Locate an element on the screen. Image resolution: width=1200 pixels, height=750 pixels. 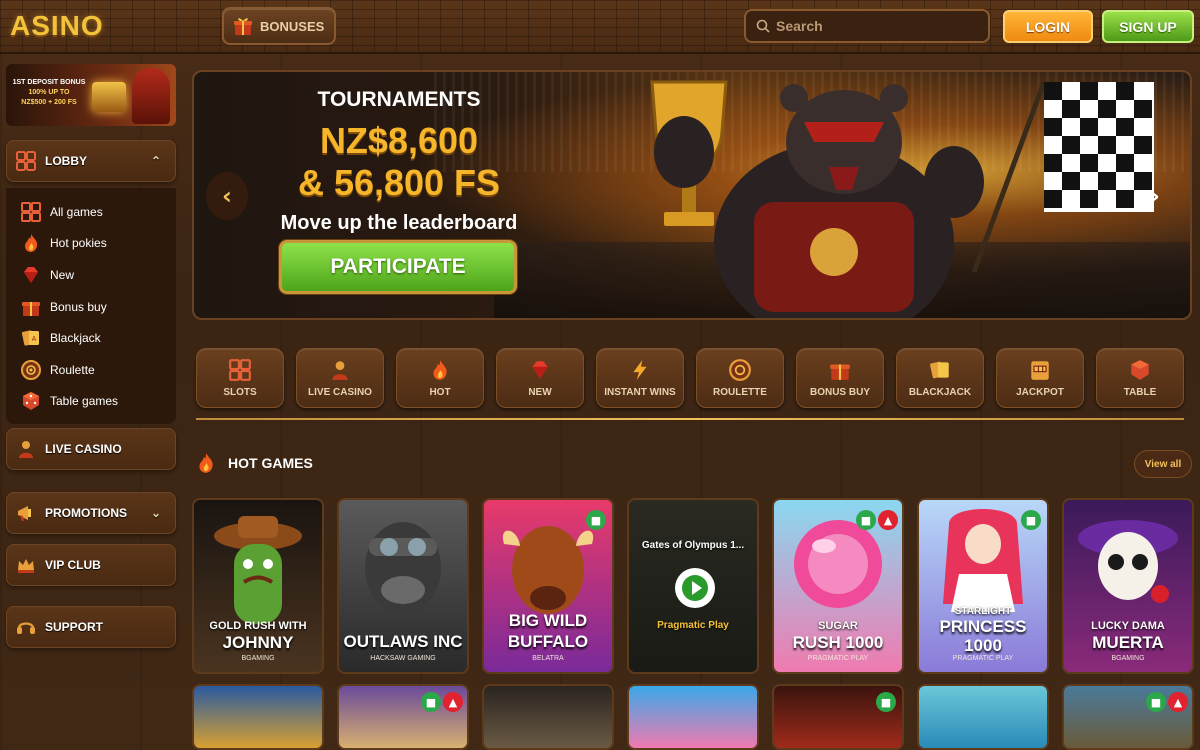
game-card-big-wild-buffalo: ■ BIG WILD BUFFALO BELATRA is located at coordinates (548, 586).